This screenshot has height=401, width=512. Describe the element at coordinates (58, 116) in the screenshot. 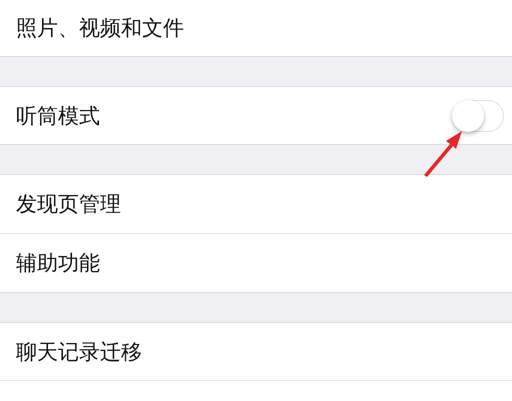

I see `setting-label: 听筒模式` at that location.